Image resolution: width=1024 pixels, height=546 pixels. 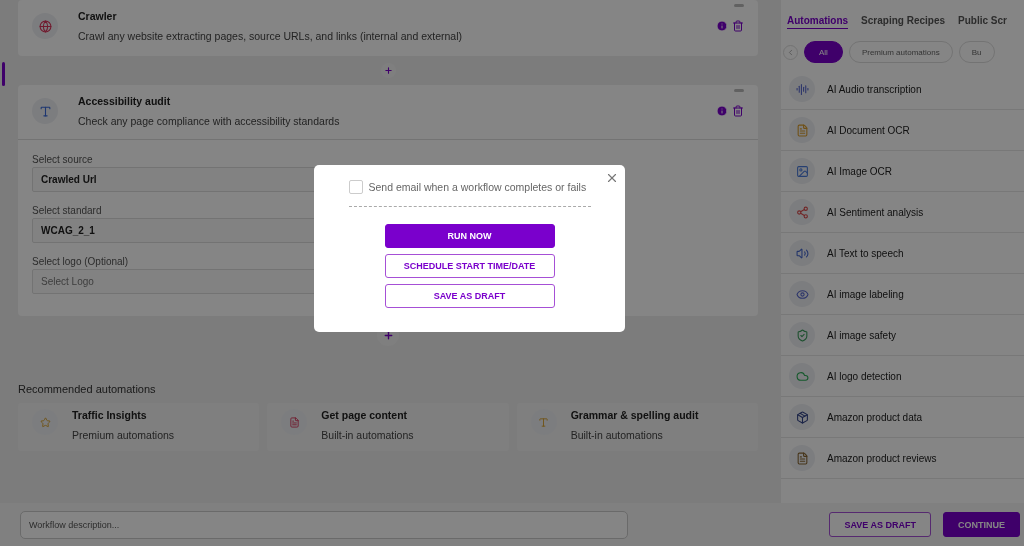 I want to click on field-label: Select logo (Optional), so click(x=80, y=261).